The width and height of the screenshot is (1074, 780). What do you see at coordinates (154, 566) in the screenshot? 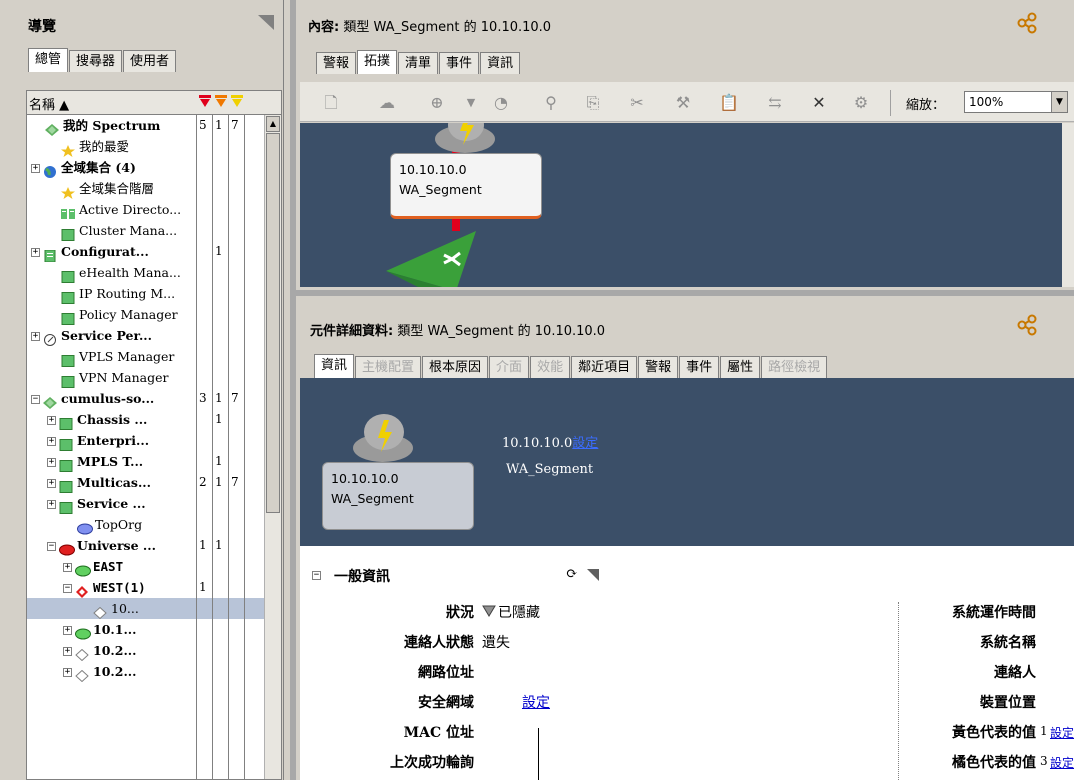
I see `tree-item: + EAST` at bounding box center [154, 566].